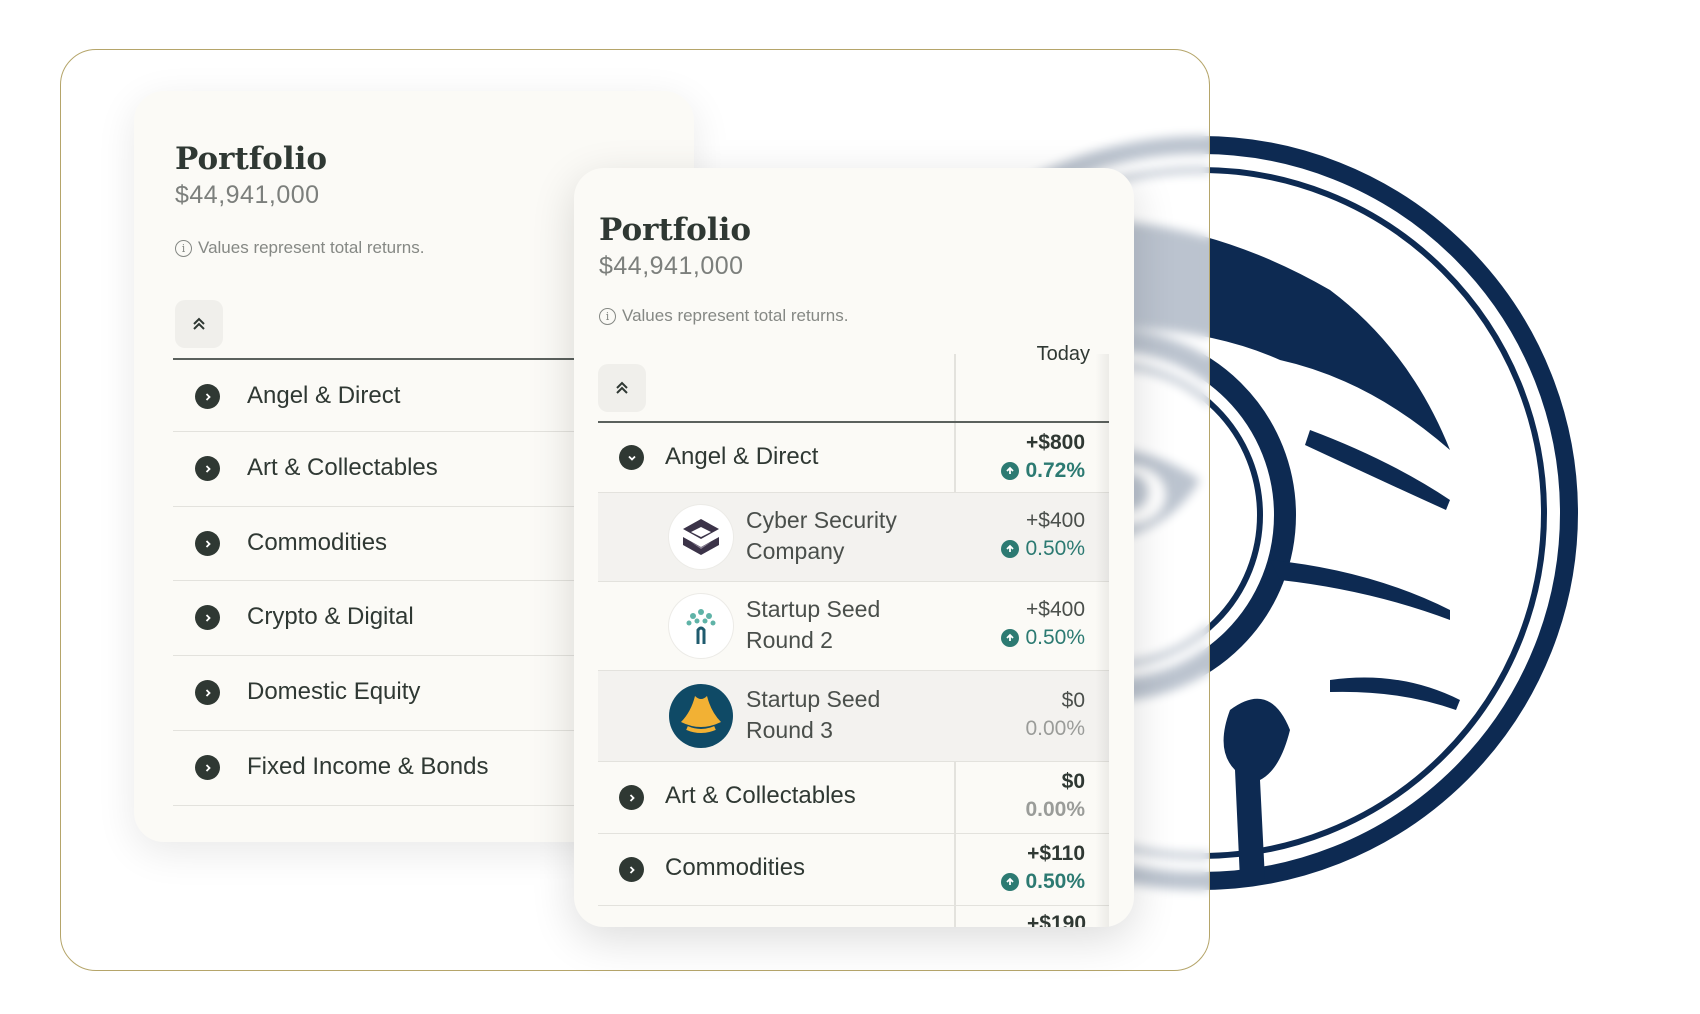 This screenshot has width=1700, height=1014. Describe the element at coordinates (701, 626) in the screenshot. I see `tree-logo-icon` at that location.